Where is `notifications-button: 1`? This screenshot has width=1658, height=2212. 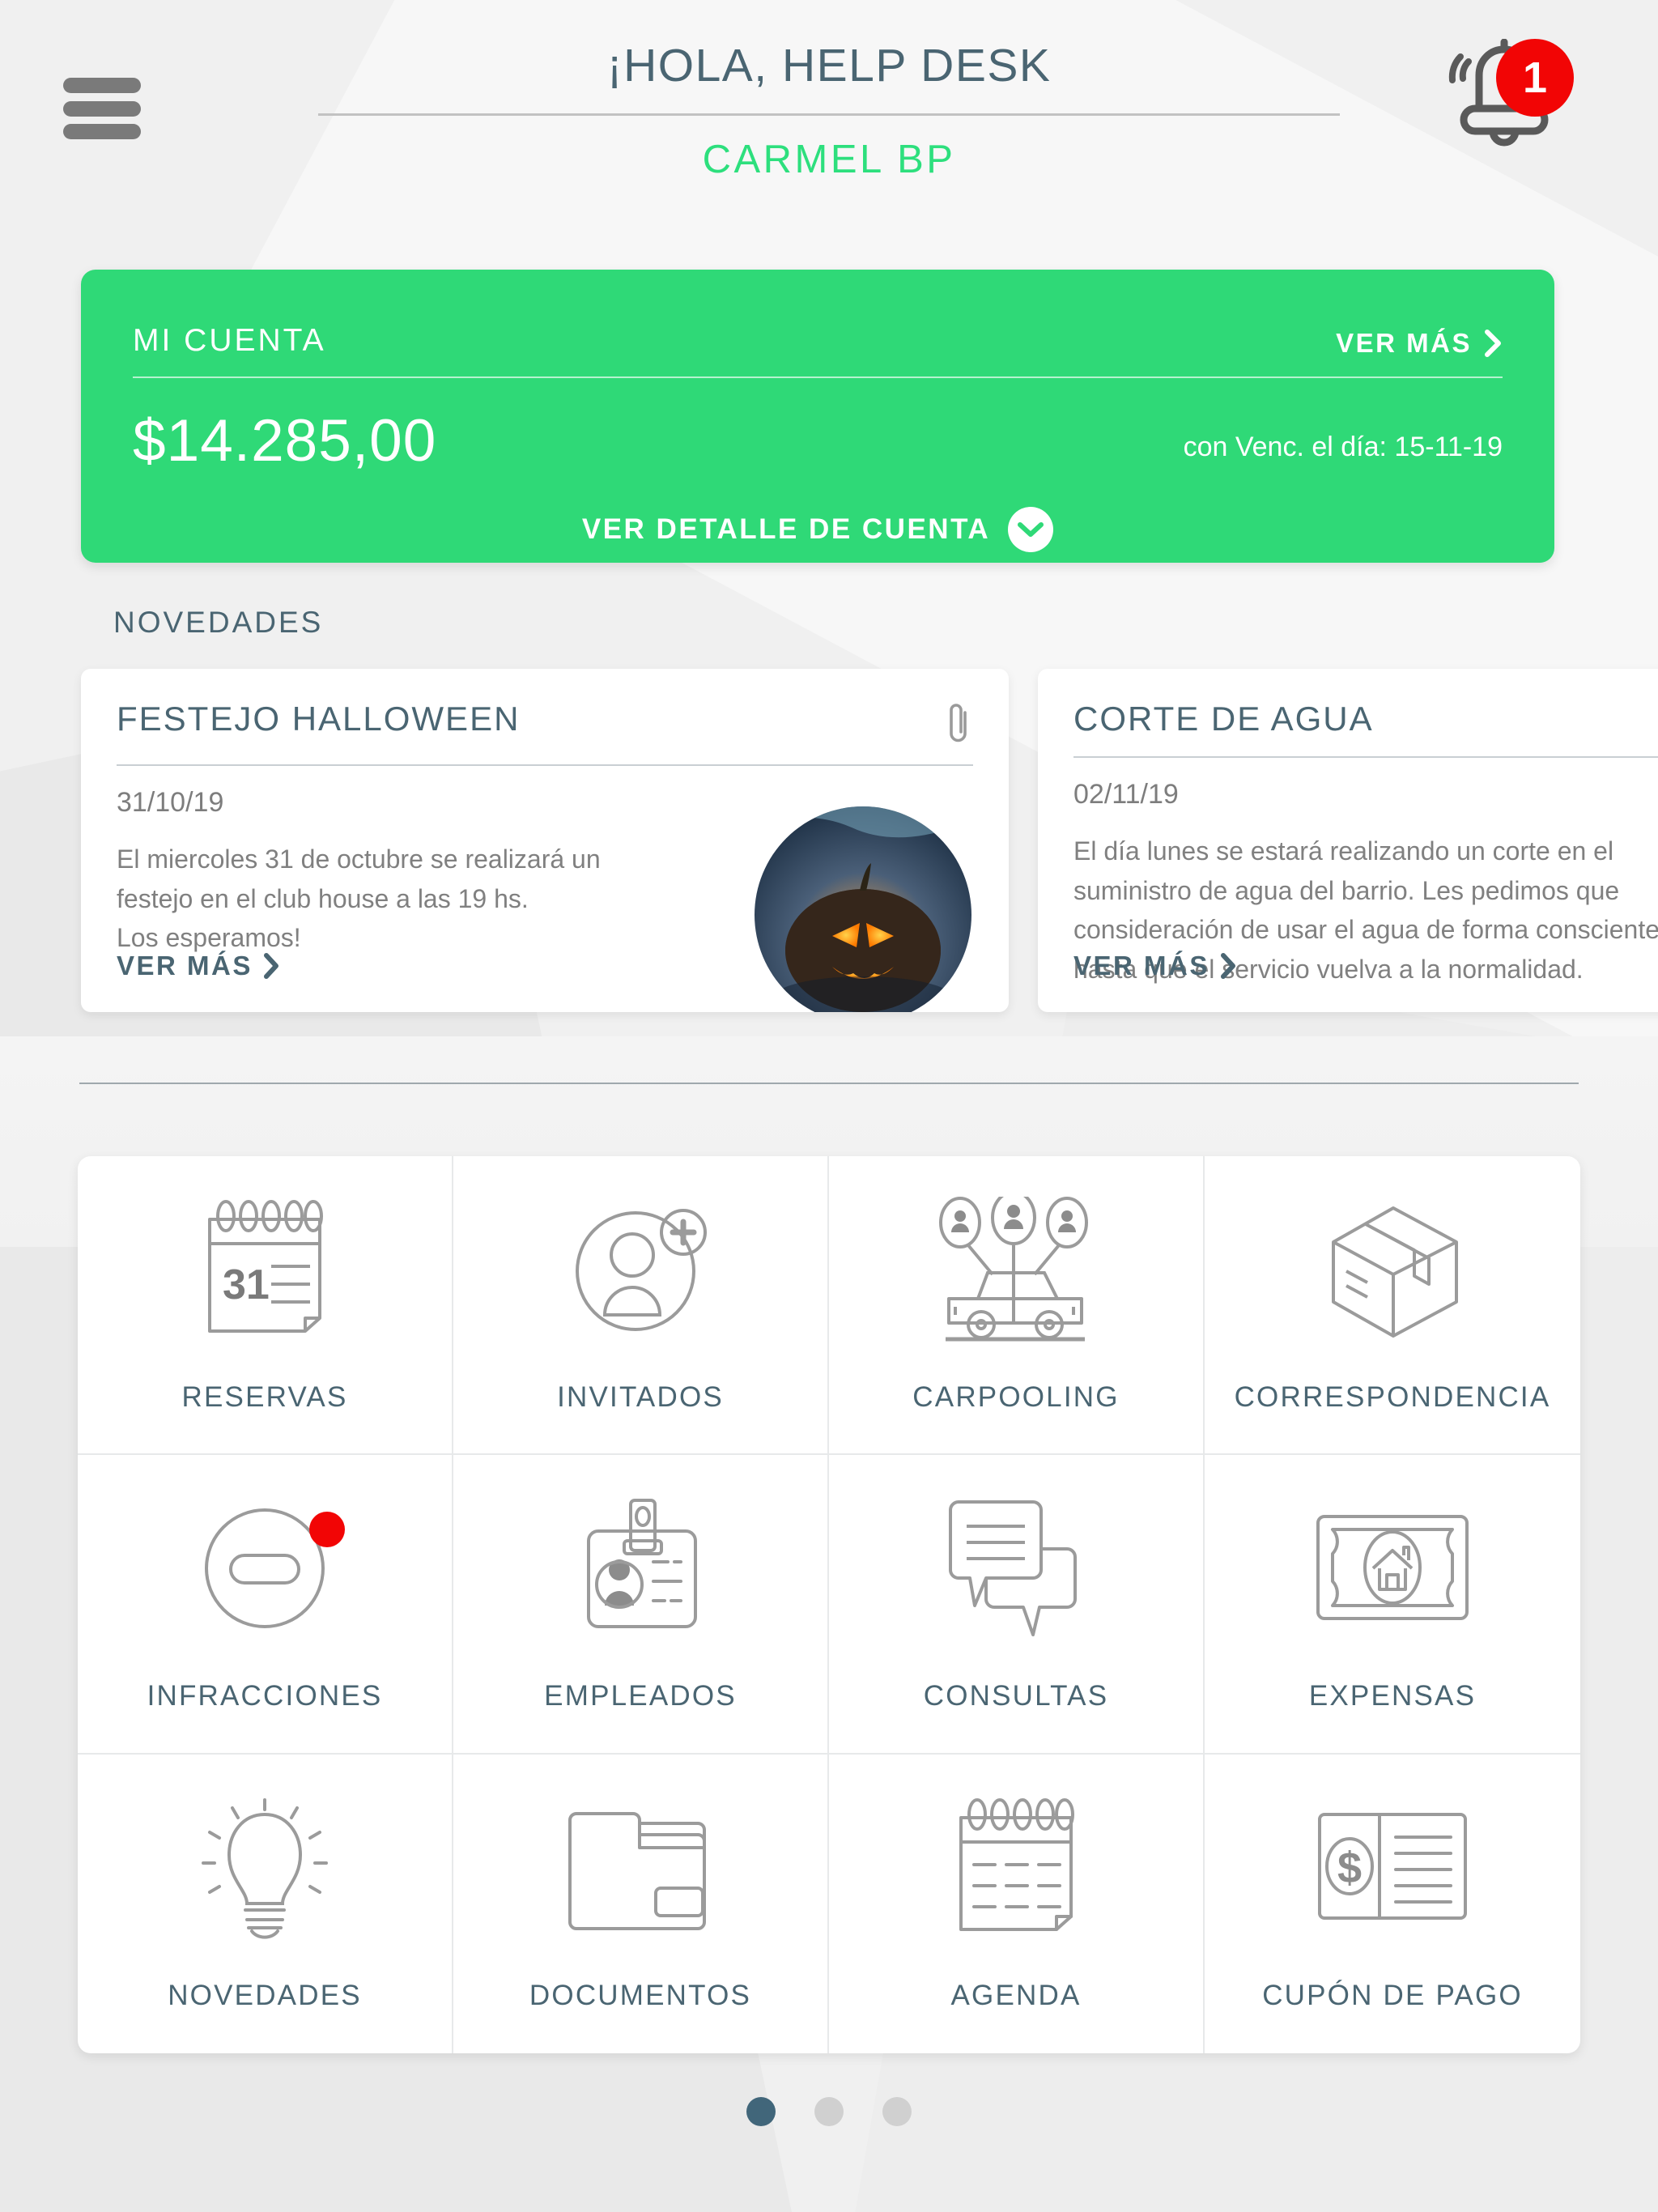 notifications-button: 1 is located at coordinates (1503, 99).